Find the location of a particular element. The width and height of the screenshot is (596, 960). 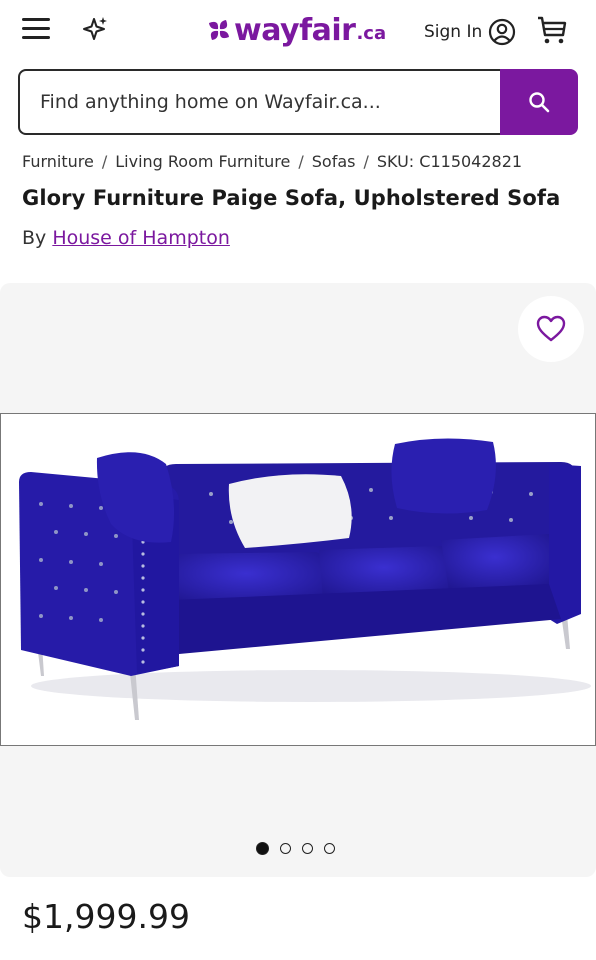

search-field-wrapper is located at coordinates (260, 102).